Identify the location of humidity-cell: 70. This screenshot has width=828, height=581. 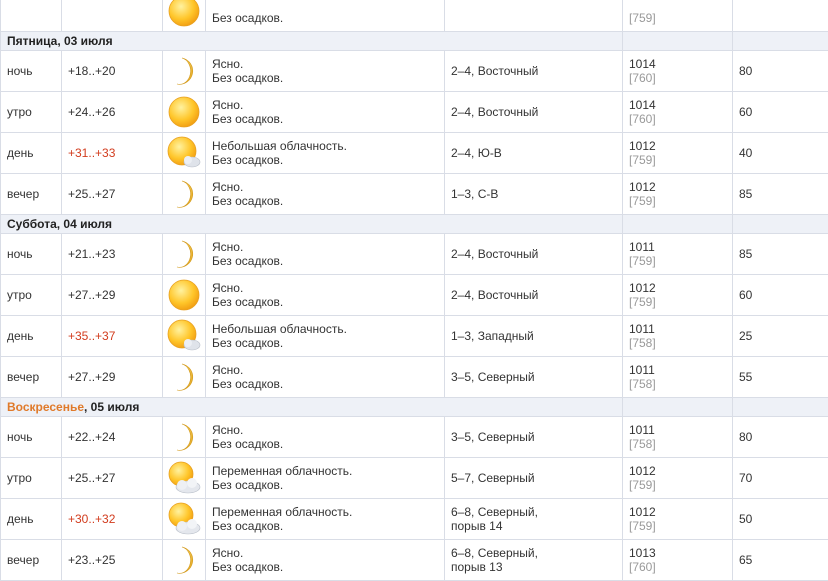
(780, 478).